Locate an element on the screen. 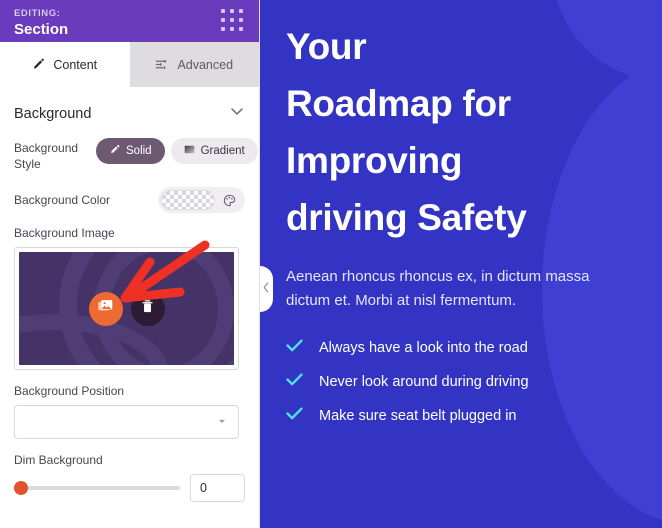  background-color-label: Background Color is located at coordinates (62, 200).